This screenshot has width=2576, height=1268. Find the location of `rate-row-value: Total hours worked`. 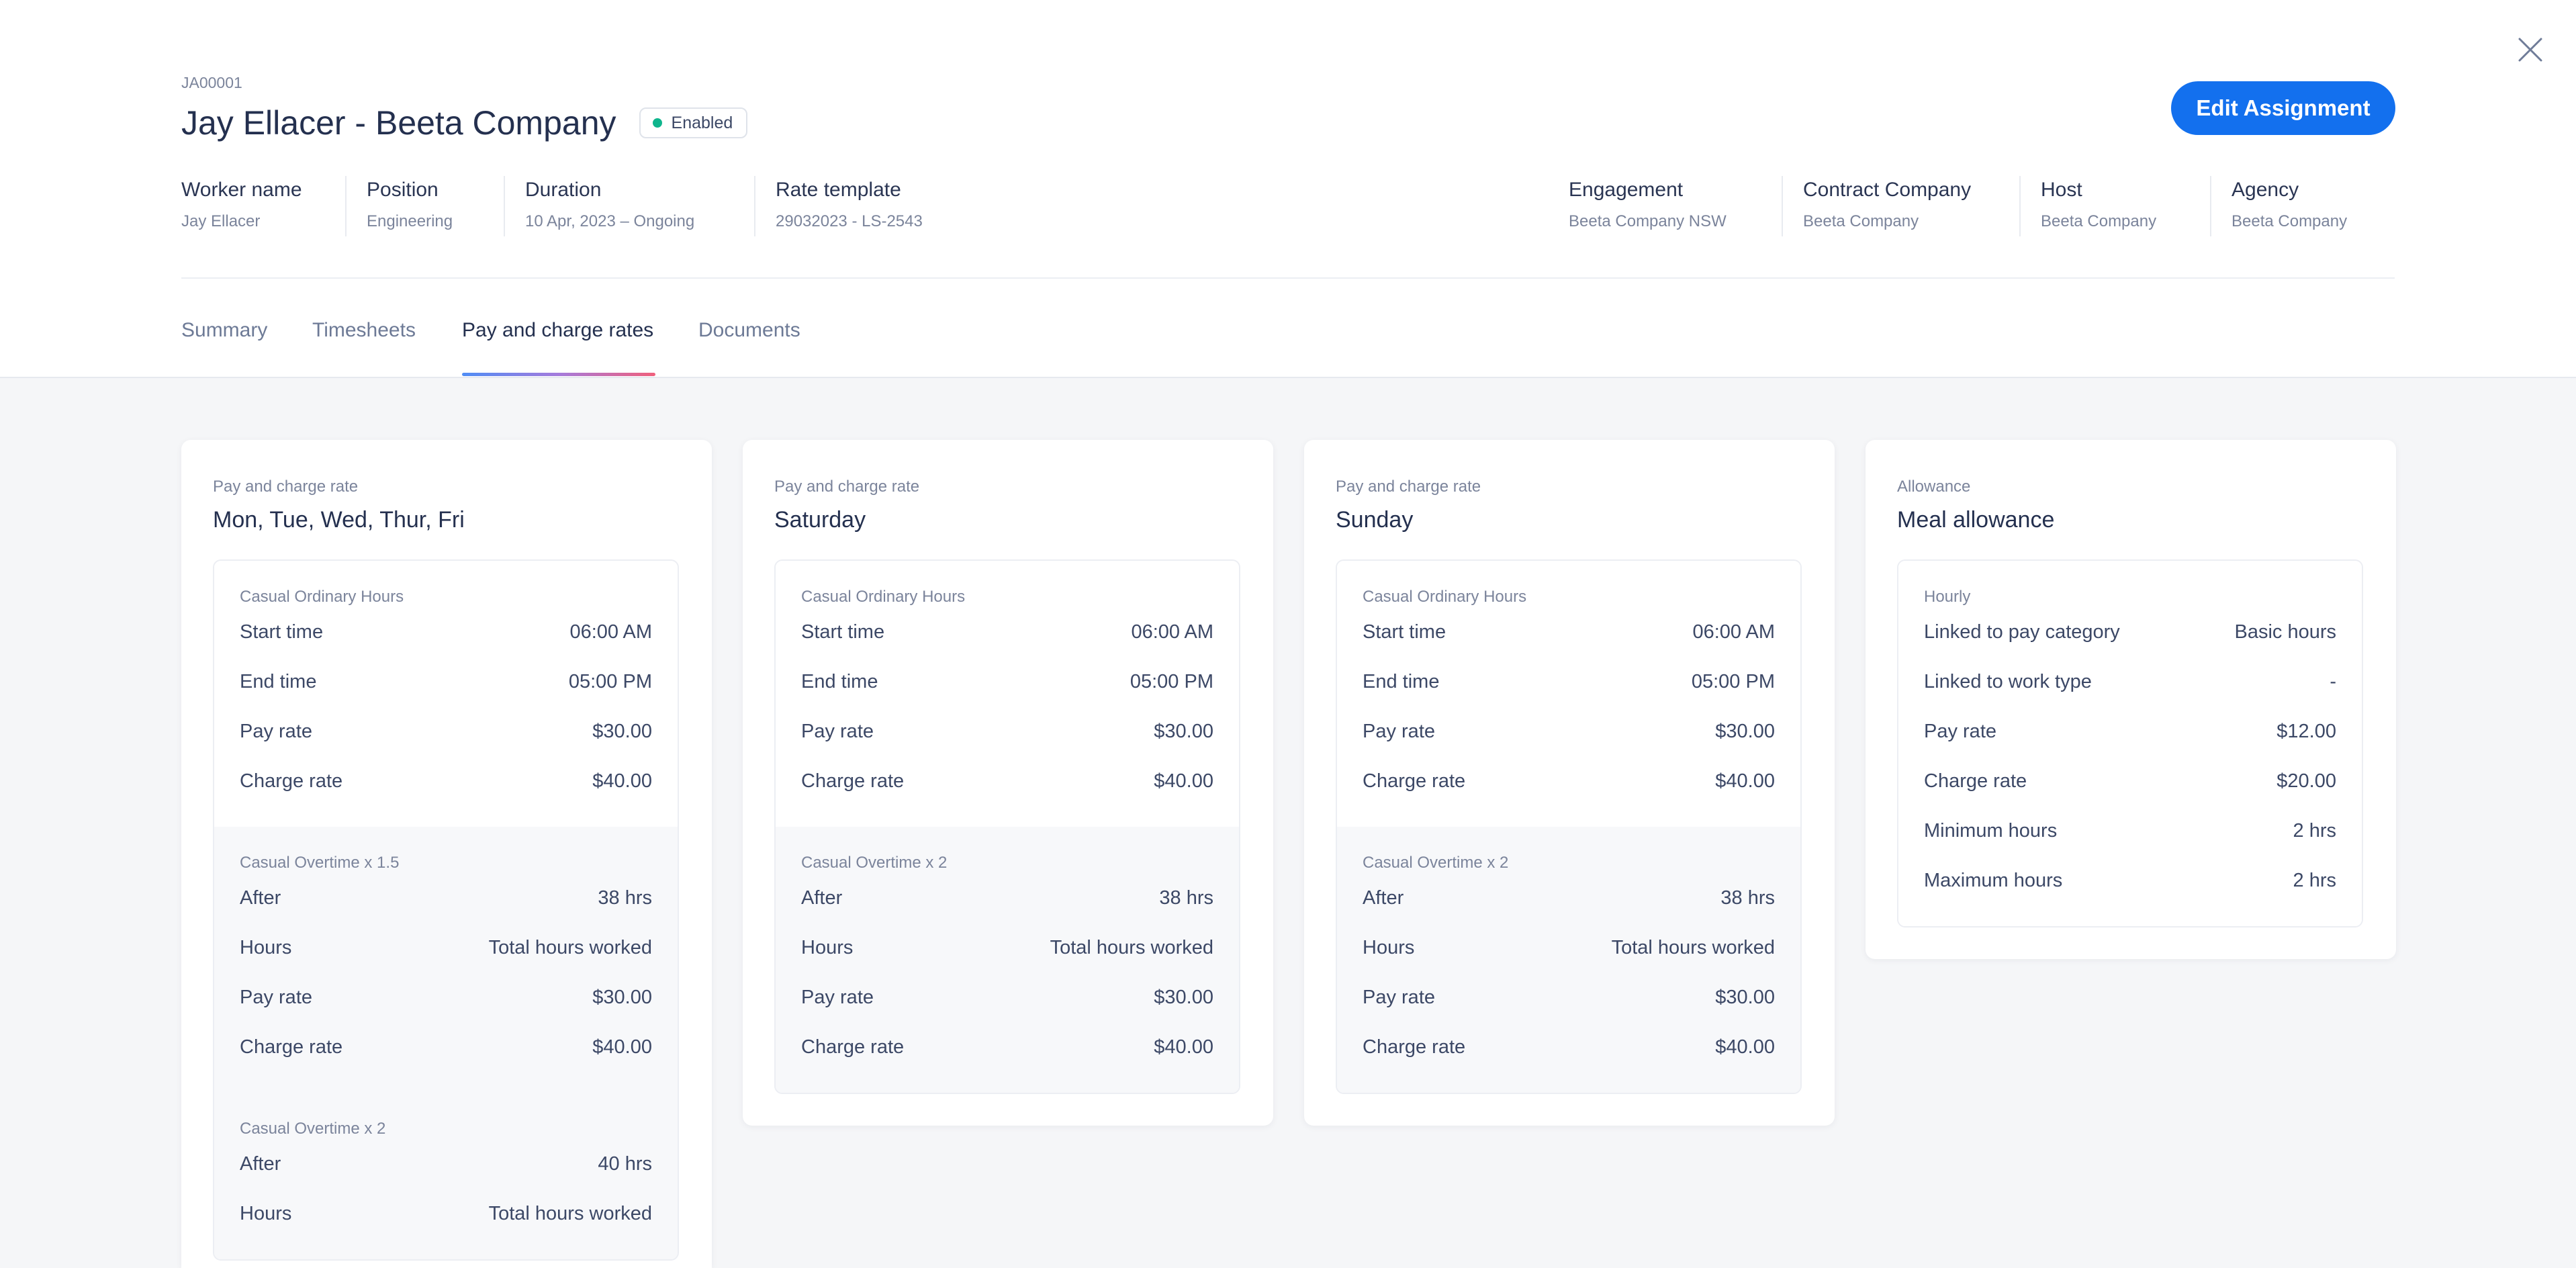

rate-row-value: Total hours worked is located at coordinates (1693, 947).